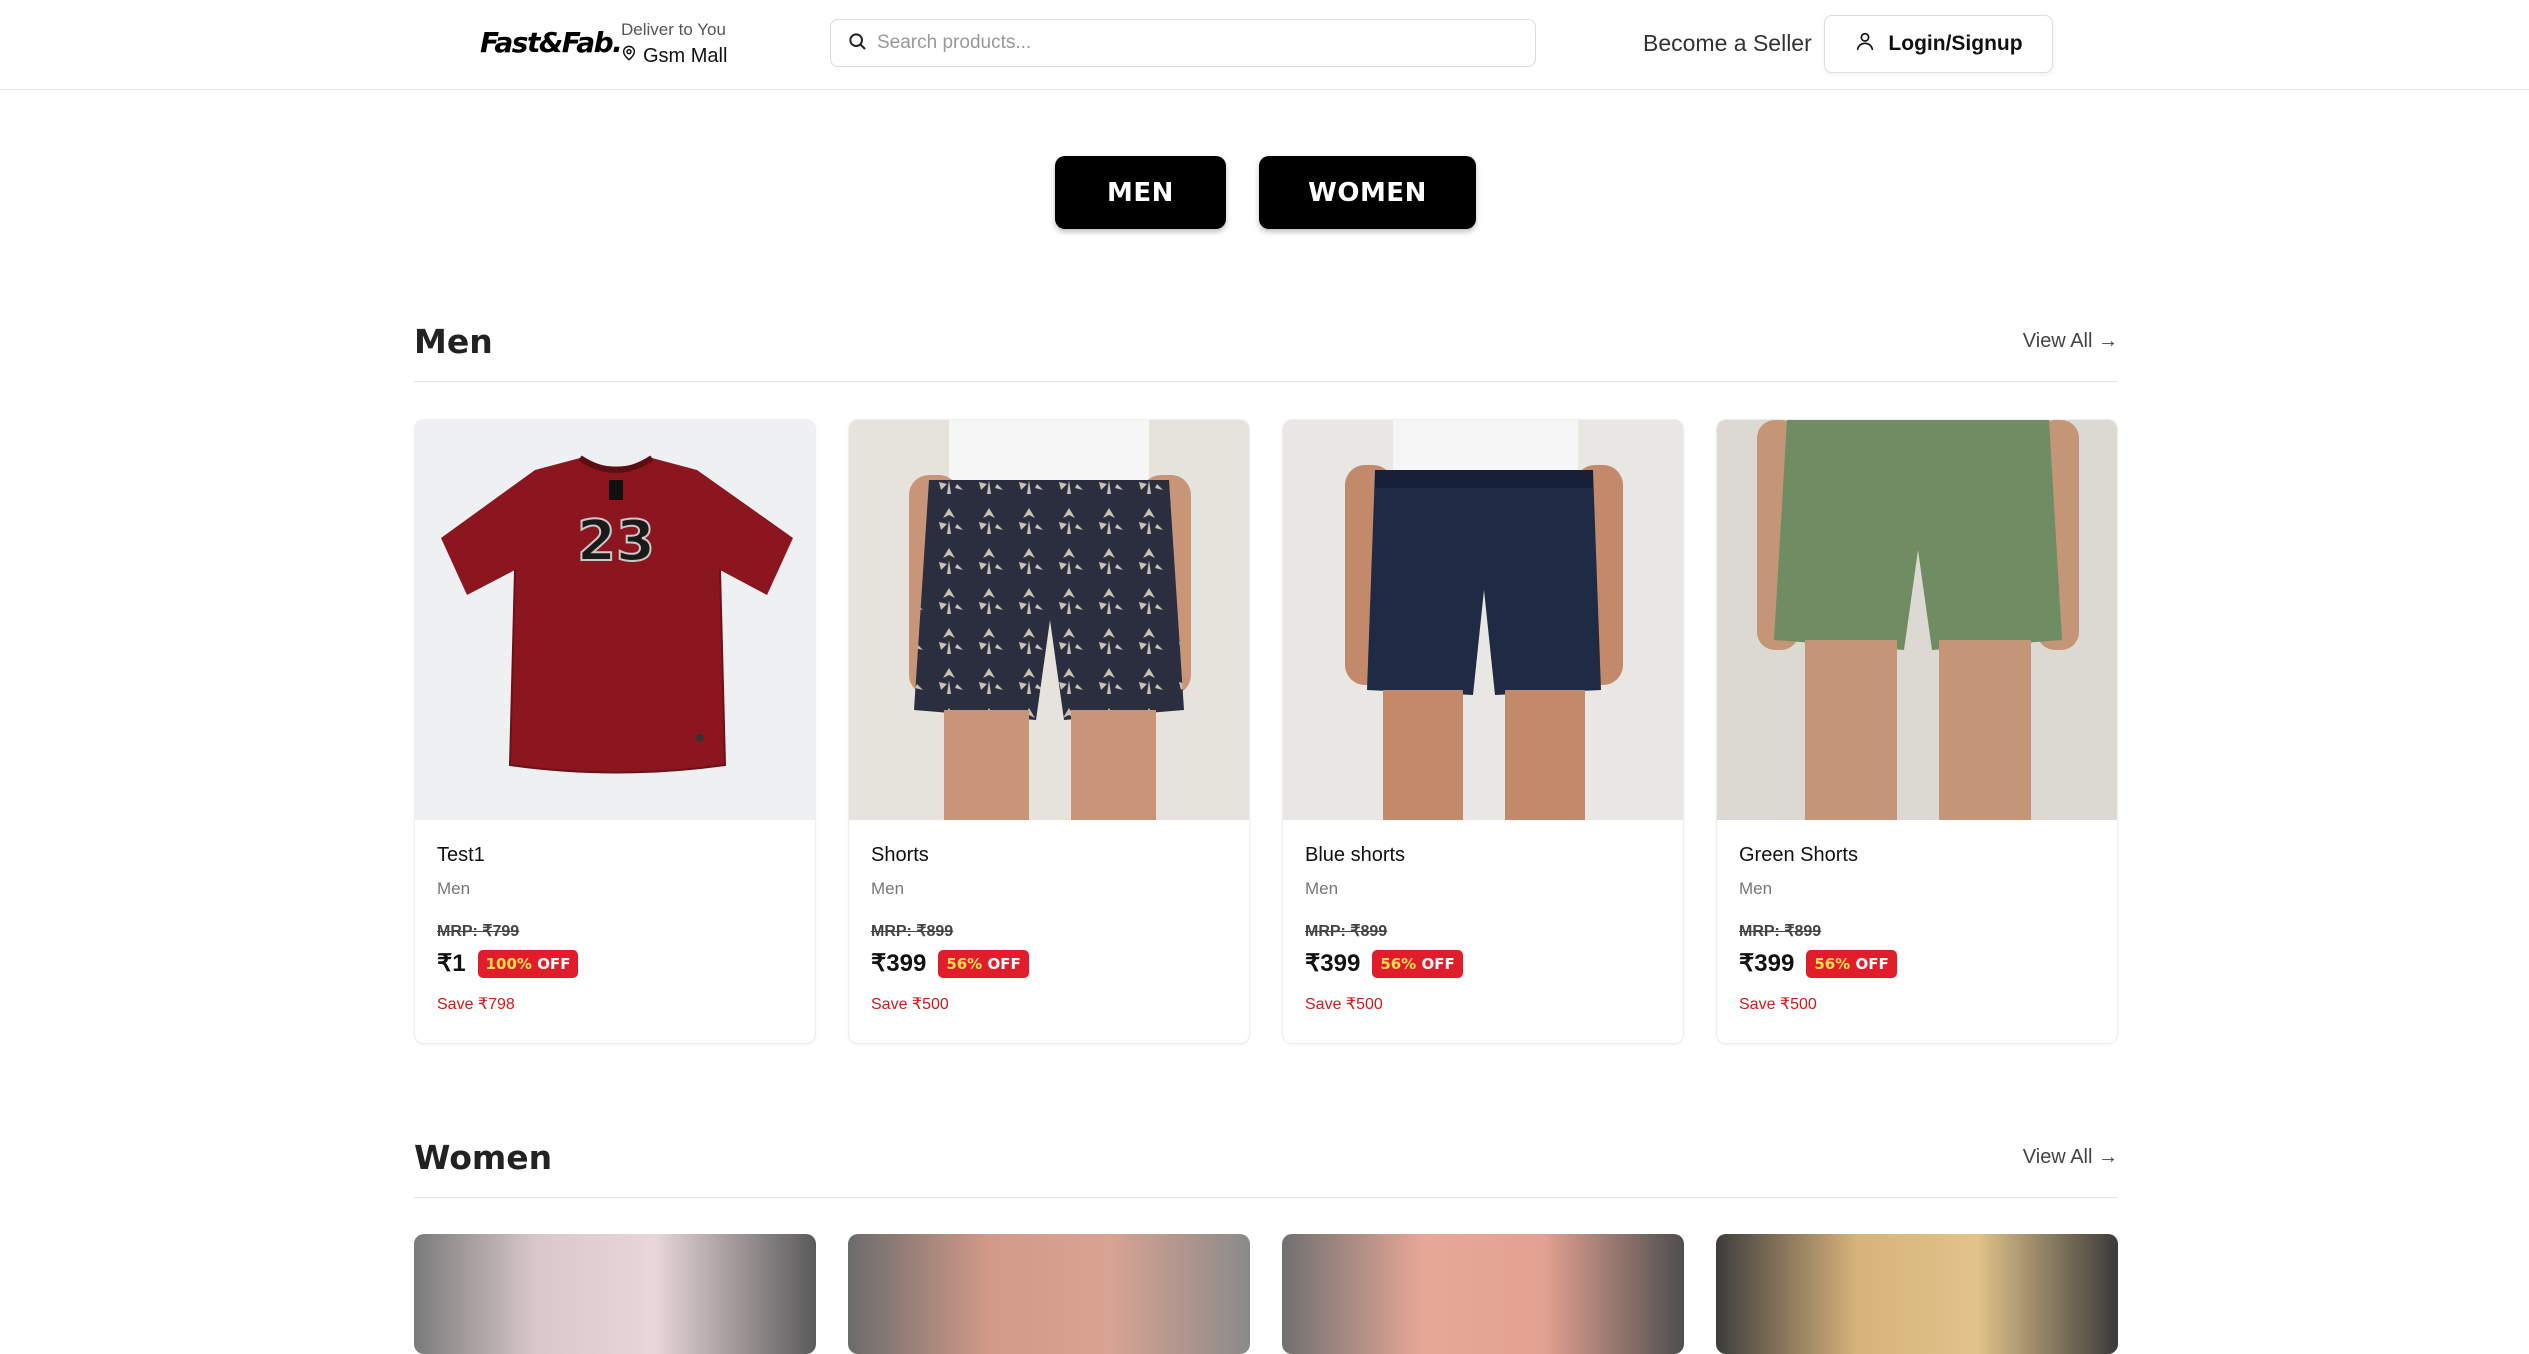 The width and height of the screenshot is (2529, 1354). What do you see at coordinates (508, 963) in the screenshot?
I see `discount-percent: 100%` at bounding box center [508, 963].